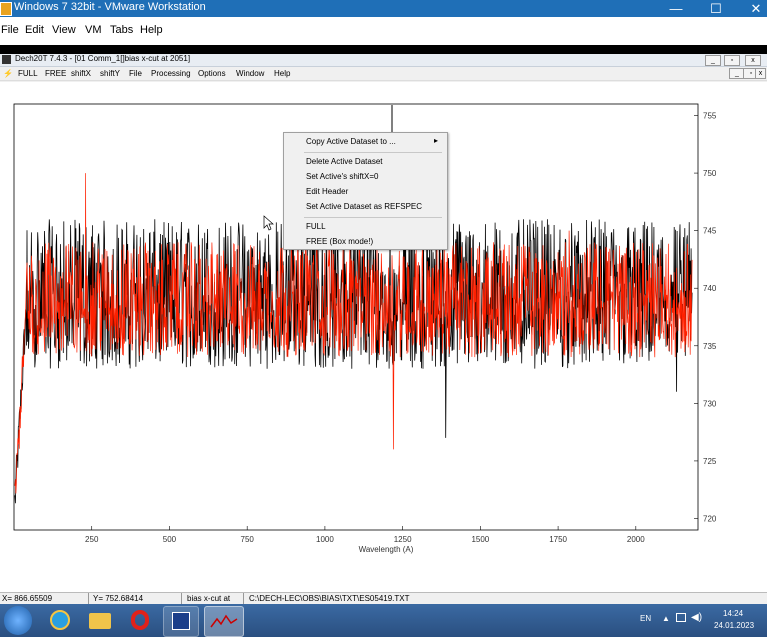 Image resolution: width=767 pixels, height=637 pixels. What do you see at coordinates (327, 191) in the screenshot?
I see `ctx-edit-header: Edit Header` at bounding box center [327, 191].